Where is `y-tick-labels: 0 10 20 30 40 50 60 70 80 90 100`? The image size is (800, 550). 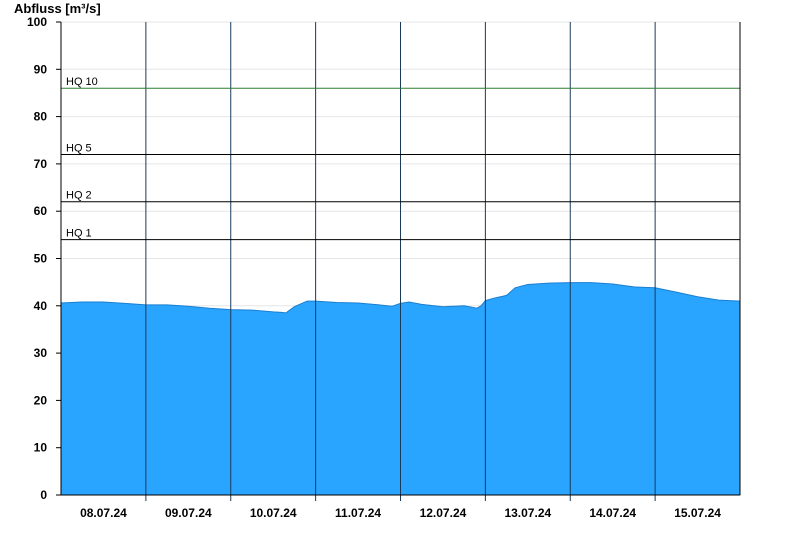 y-tick-labels: 0 10 20 30 40 50 60 70 80 90 100 is located at coordinates (44, 258).